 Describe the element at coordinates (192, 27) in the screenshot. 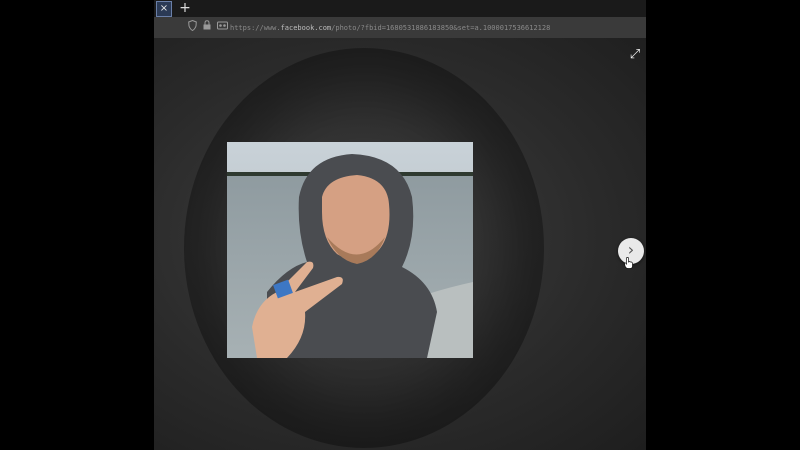

I see `shield-icon` at that location.